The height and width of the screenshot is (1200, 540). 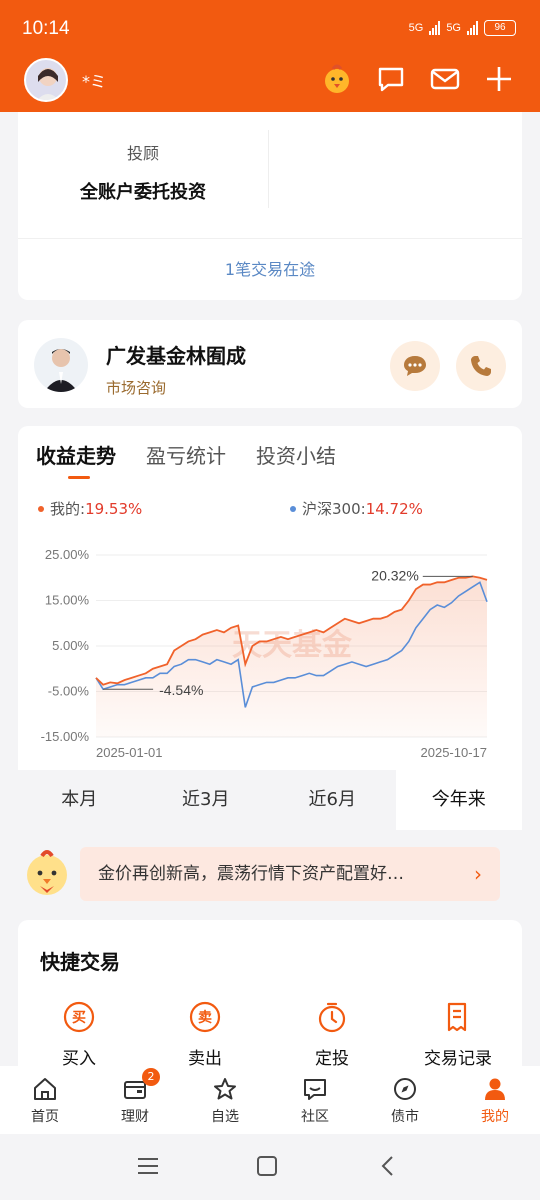 What do you see at coordinates (405, 1117) in the screenshot?
I see `tab-bond-market-label: 债市` at bounding box center [405, 1117].